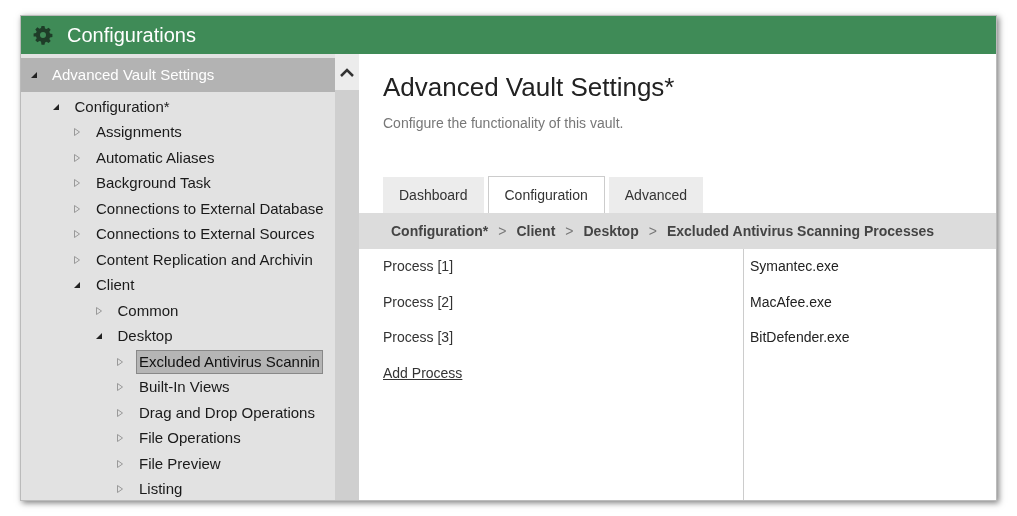 The height and width of the screenshot is (516, 1017). I want to click on tree-item: Assignments, so click(139, 132).